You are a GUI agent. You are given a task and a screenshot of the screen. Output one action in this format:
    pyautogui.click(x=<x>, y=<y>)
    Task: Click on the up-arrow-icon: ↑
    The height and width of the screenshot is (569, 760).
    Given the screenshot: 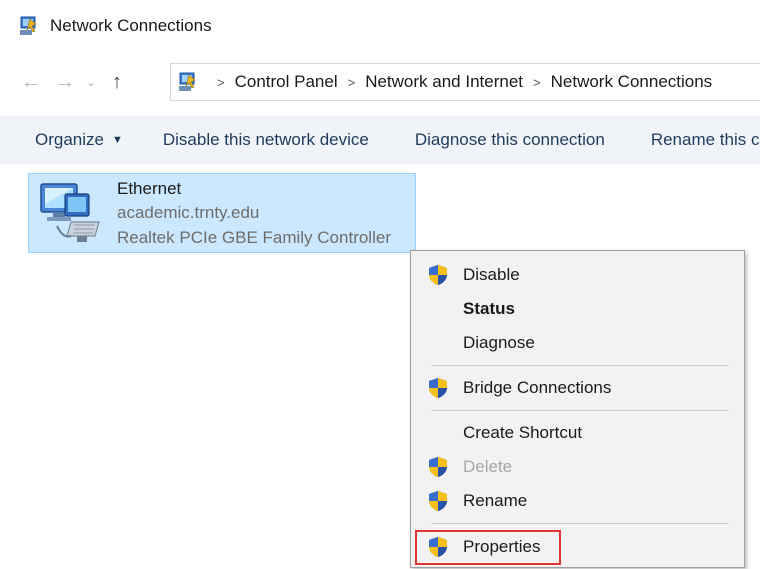 What is the action you would take?
    pyautogui.click(x=117, y=81)
    